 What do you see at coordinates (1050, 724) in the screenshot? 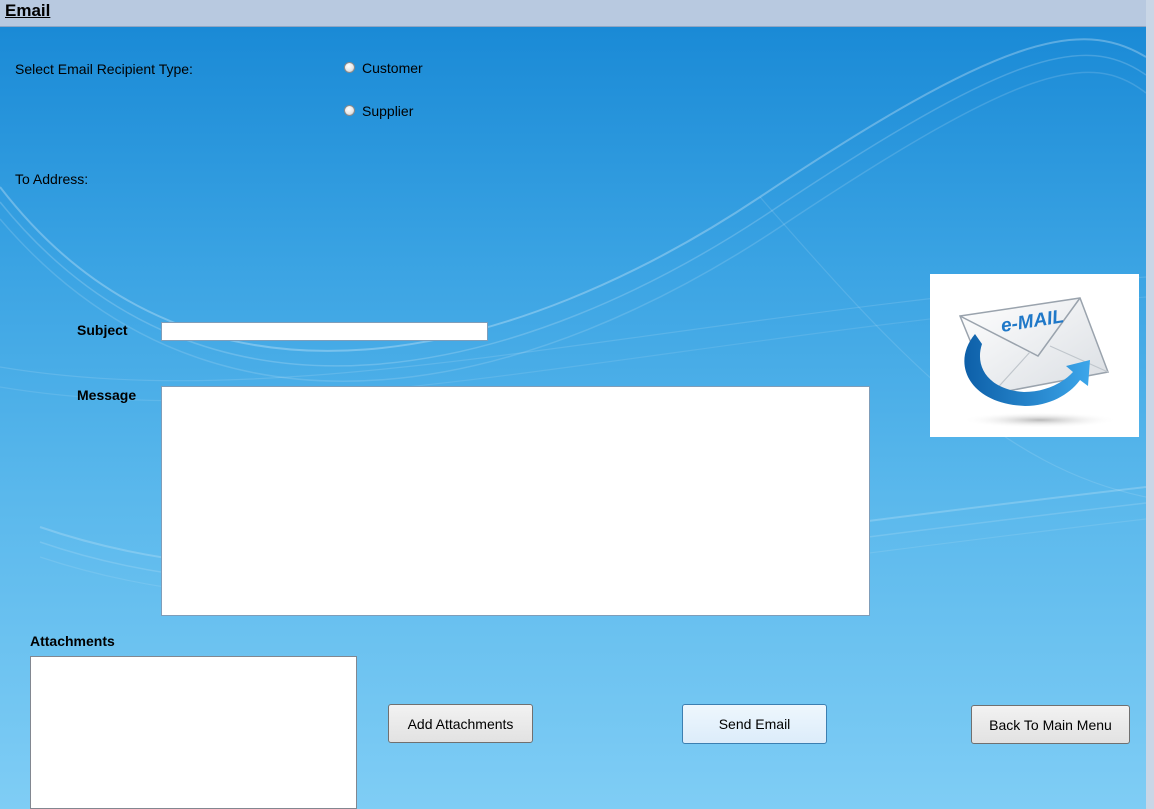
I see `back-to-main-menu-button: Back To Main Menu` at bounding box center [1050, 724].